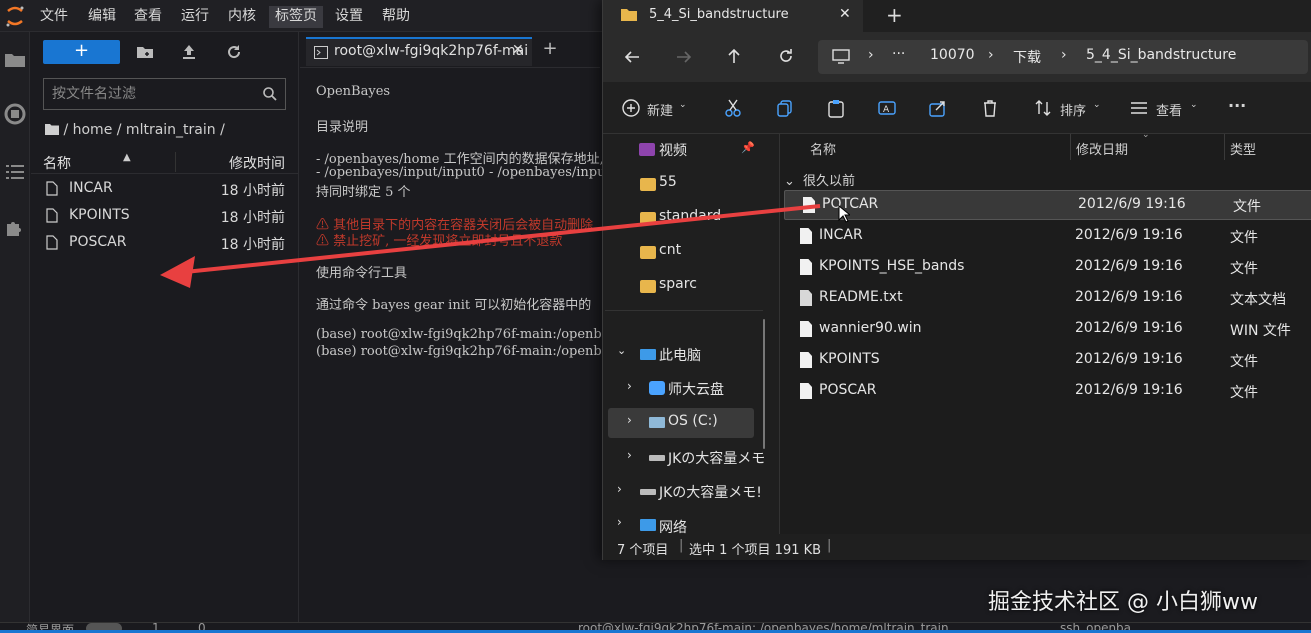 The width and height of the screenshot is (1311, 633). What do you see at coordinates (439, 241) in the screenshot?
I see `terminal-warning-line: ⚠ 禁止挖矿, 一经发现将立即封号且不退款` at bounding box center [439, 241].